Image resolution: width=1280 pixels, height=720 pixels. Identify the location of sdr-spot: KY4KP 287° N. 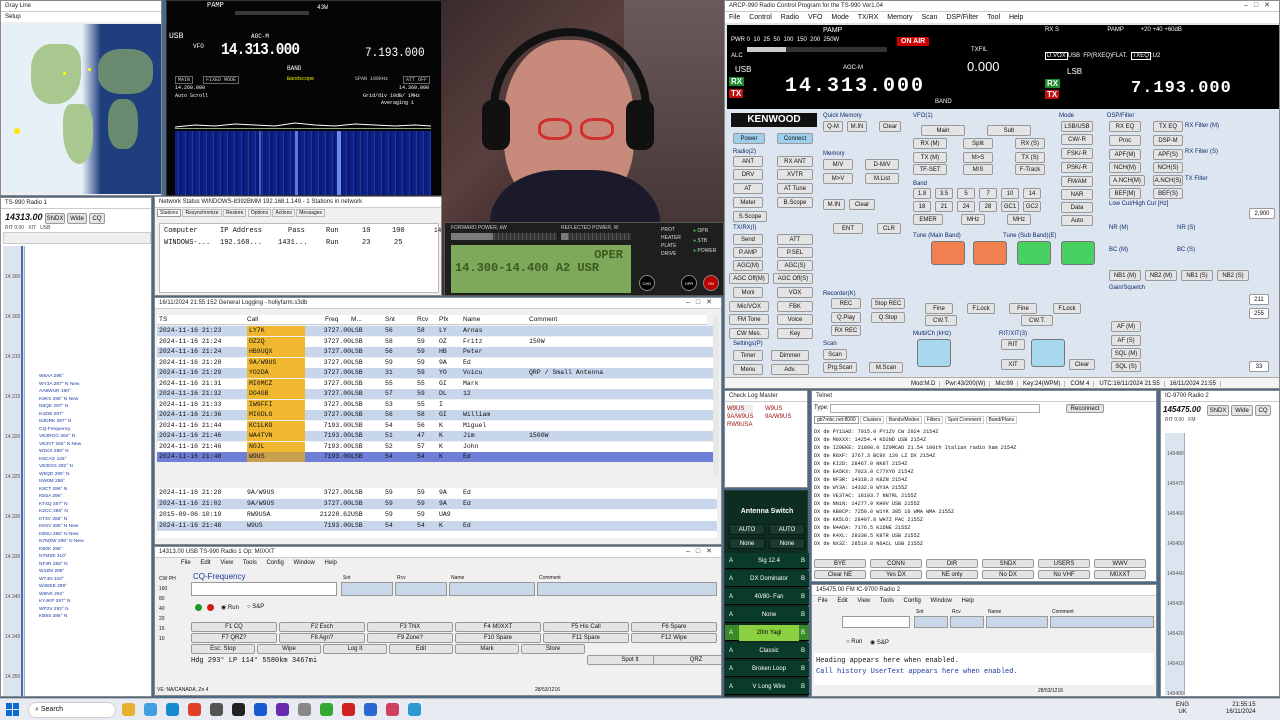
(54, 601).